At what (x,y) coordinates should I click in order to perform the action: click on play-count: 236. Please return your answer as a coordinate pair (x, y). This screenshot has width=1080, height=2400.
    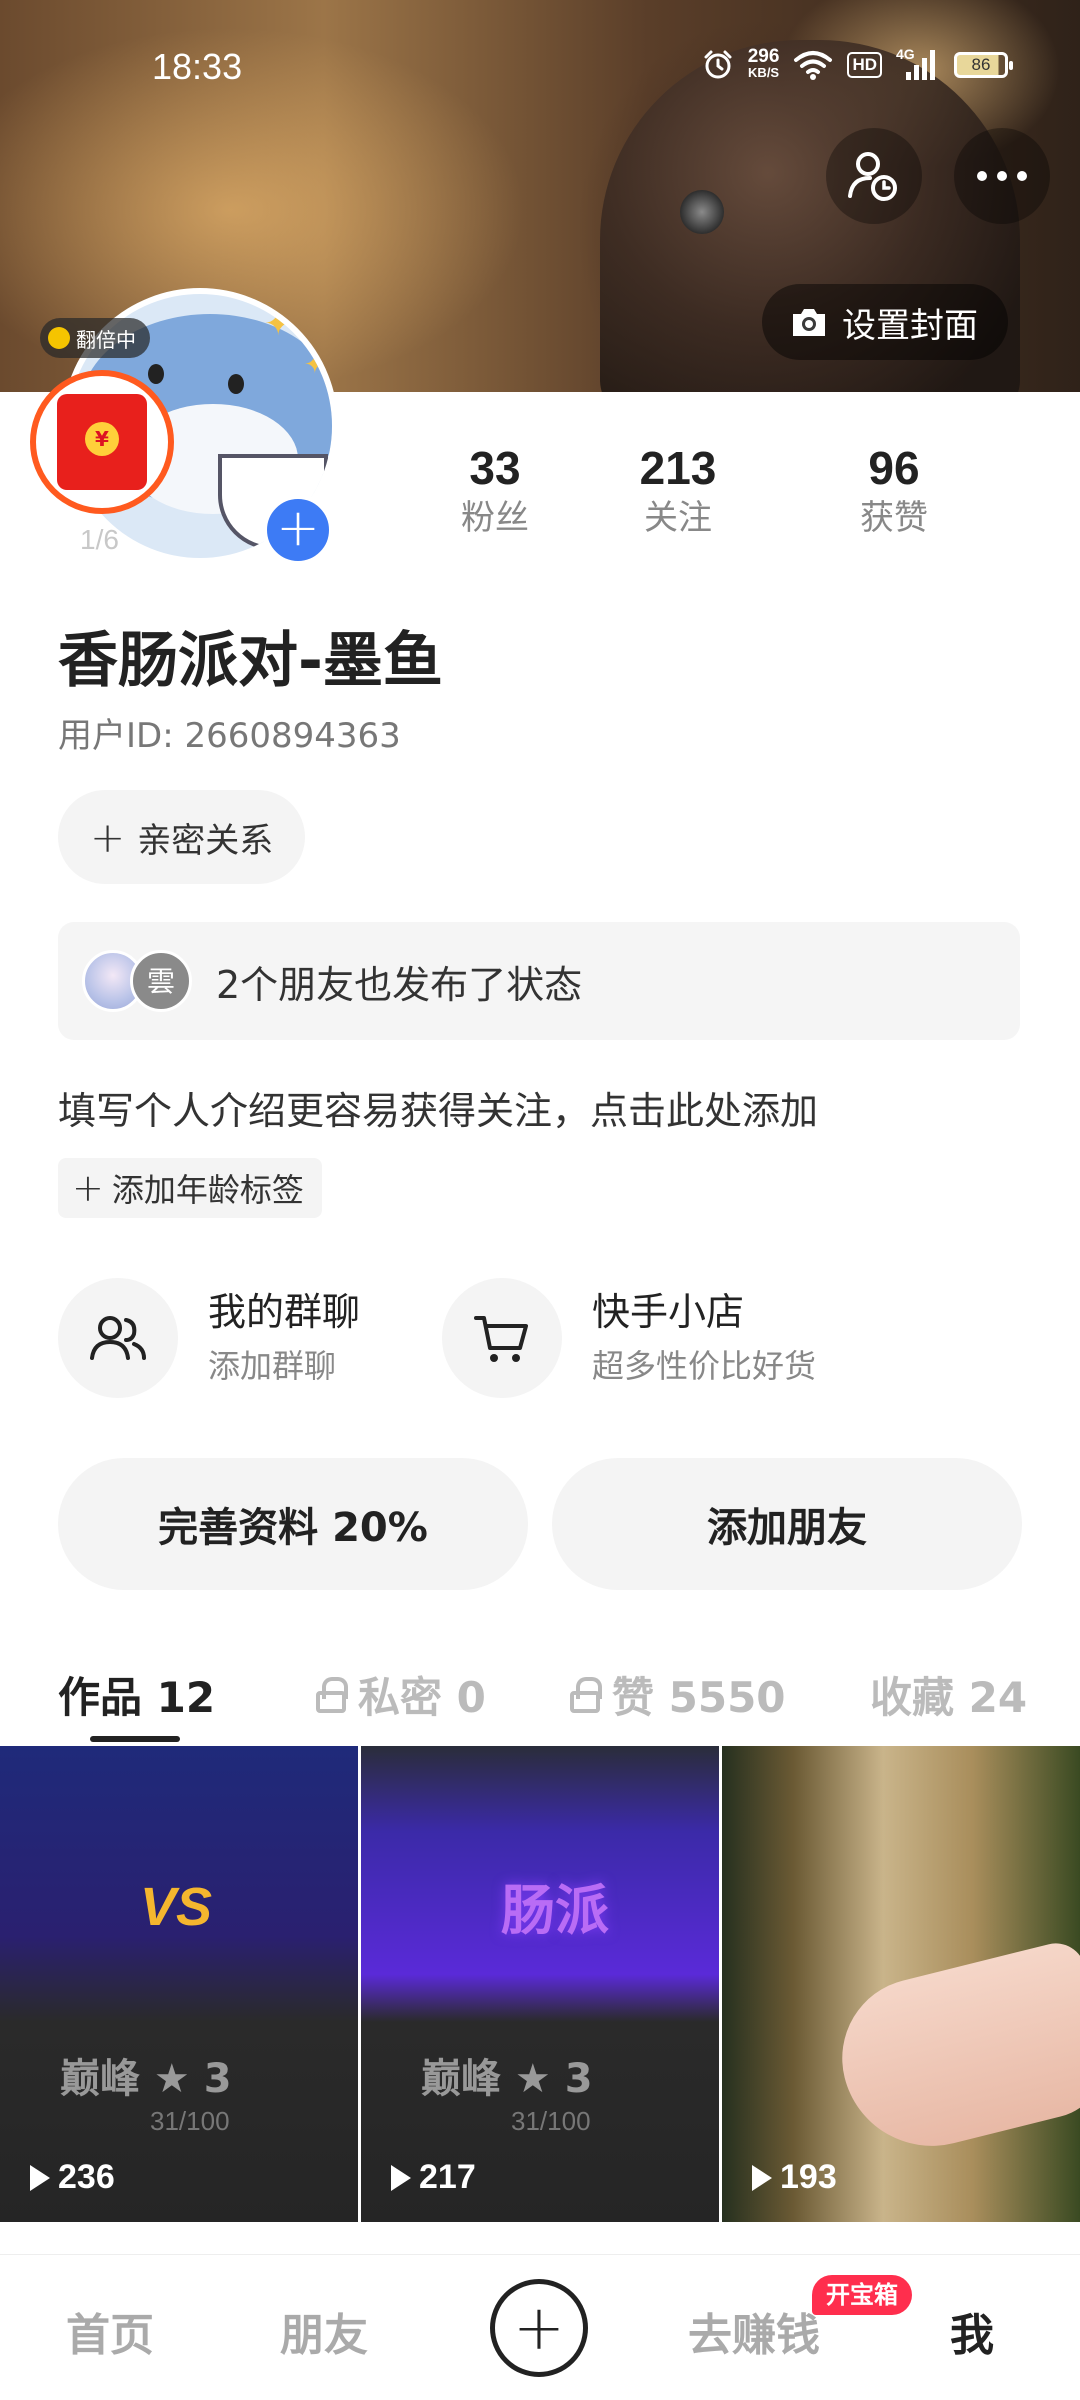
    Looking at the image, I should click on (72, 2177).